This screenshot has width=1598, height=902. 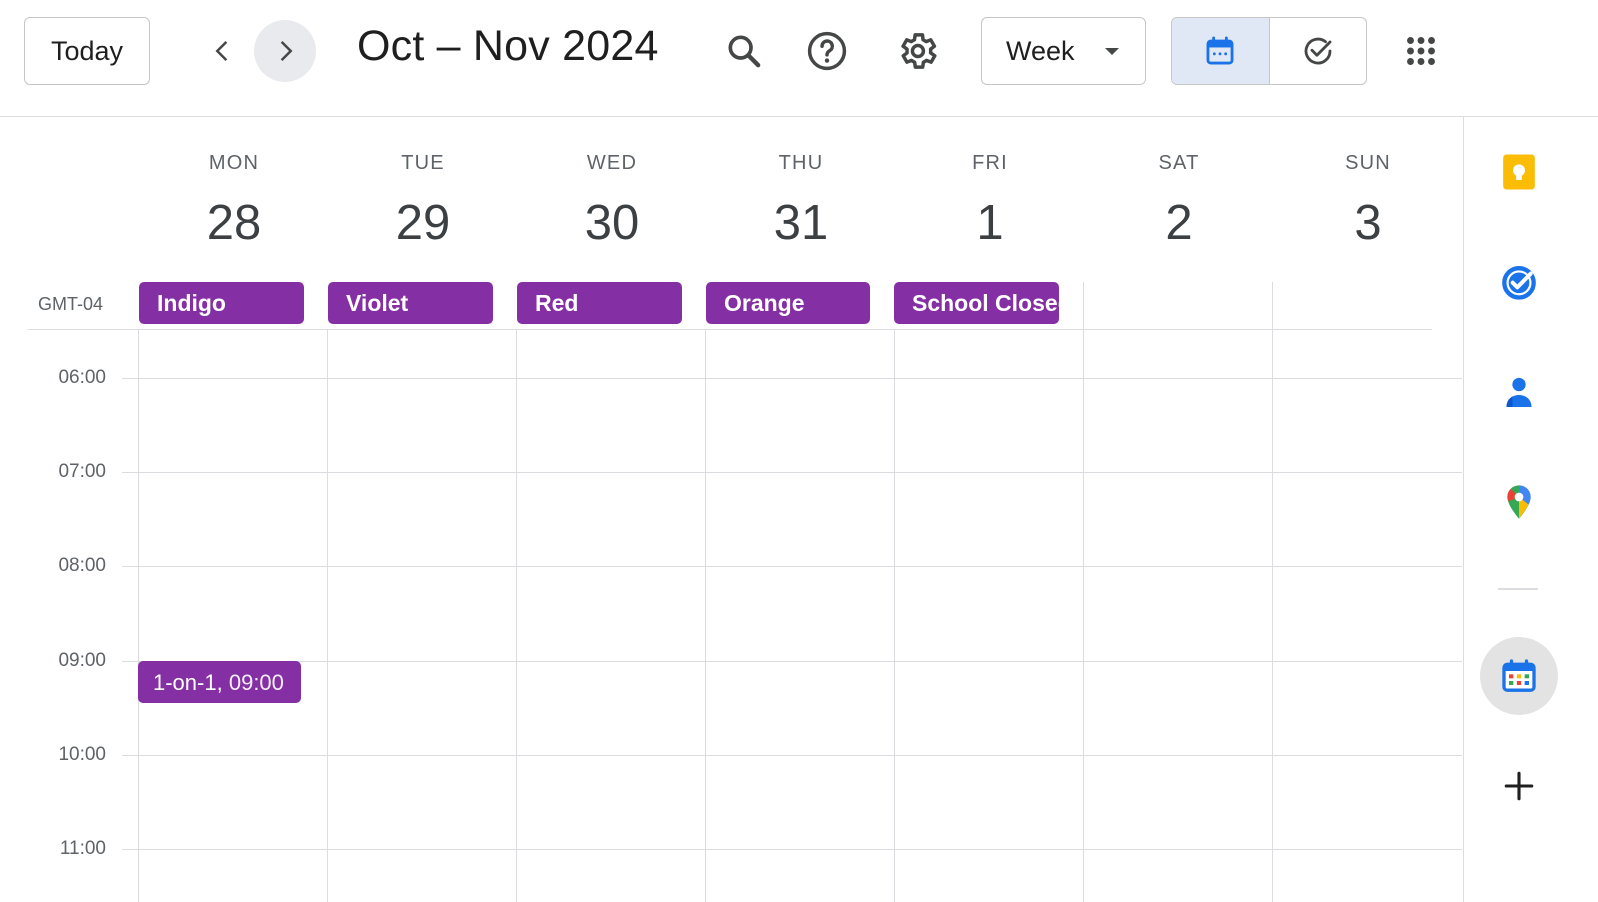 I want to click on date-range-title: Oct – Nov 2024, so click(x=508, y=46).